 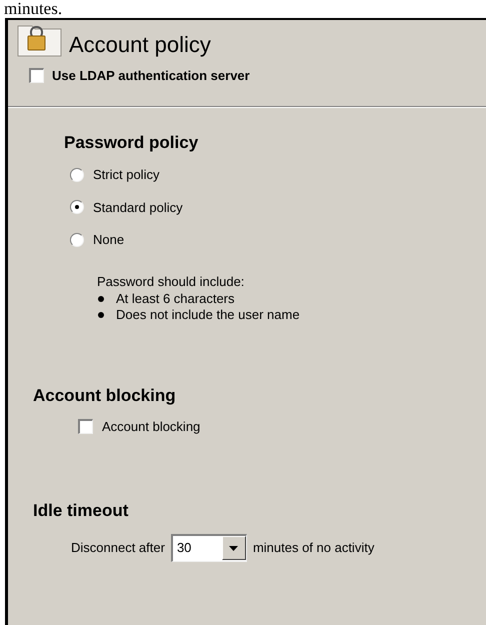 I want to click on ldap-checkbox, so click(x=36, y=76).